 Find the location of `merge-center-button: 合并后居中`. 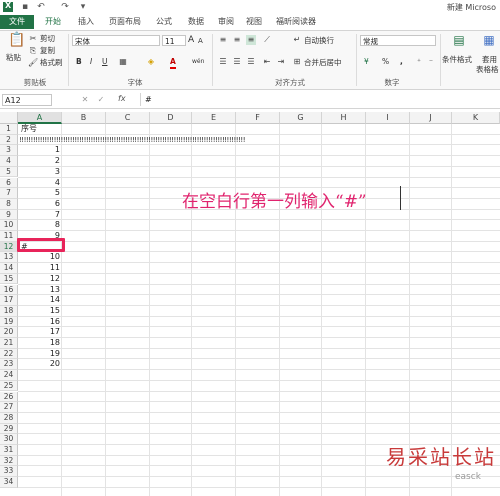

merge-center-button: 合并后居中 is located at coordinates (323, 63).